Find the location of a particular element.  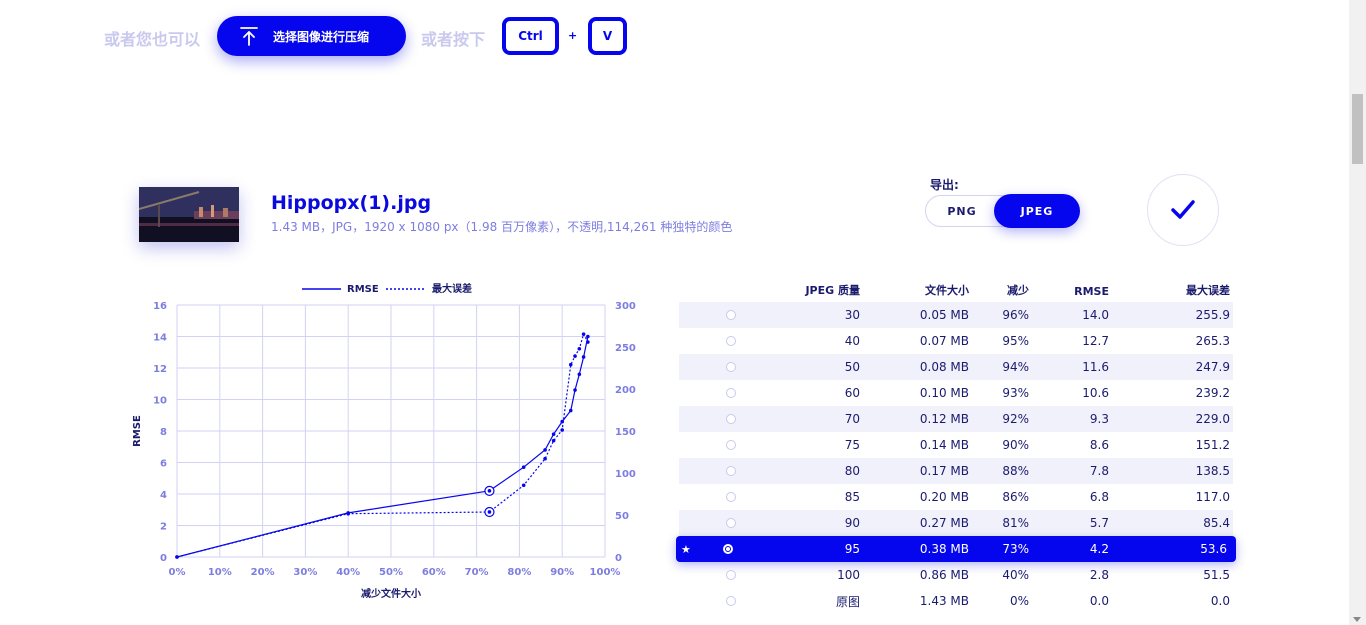

ctrl-key: Ctrl is located at coordinates (530, 36).